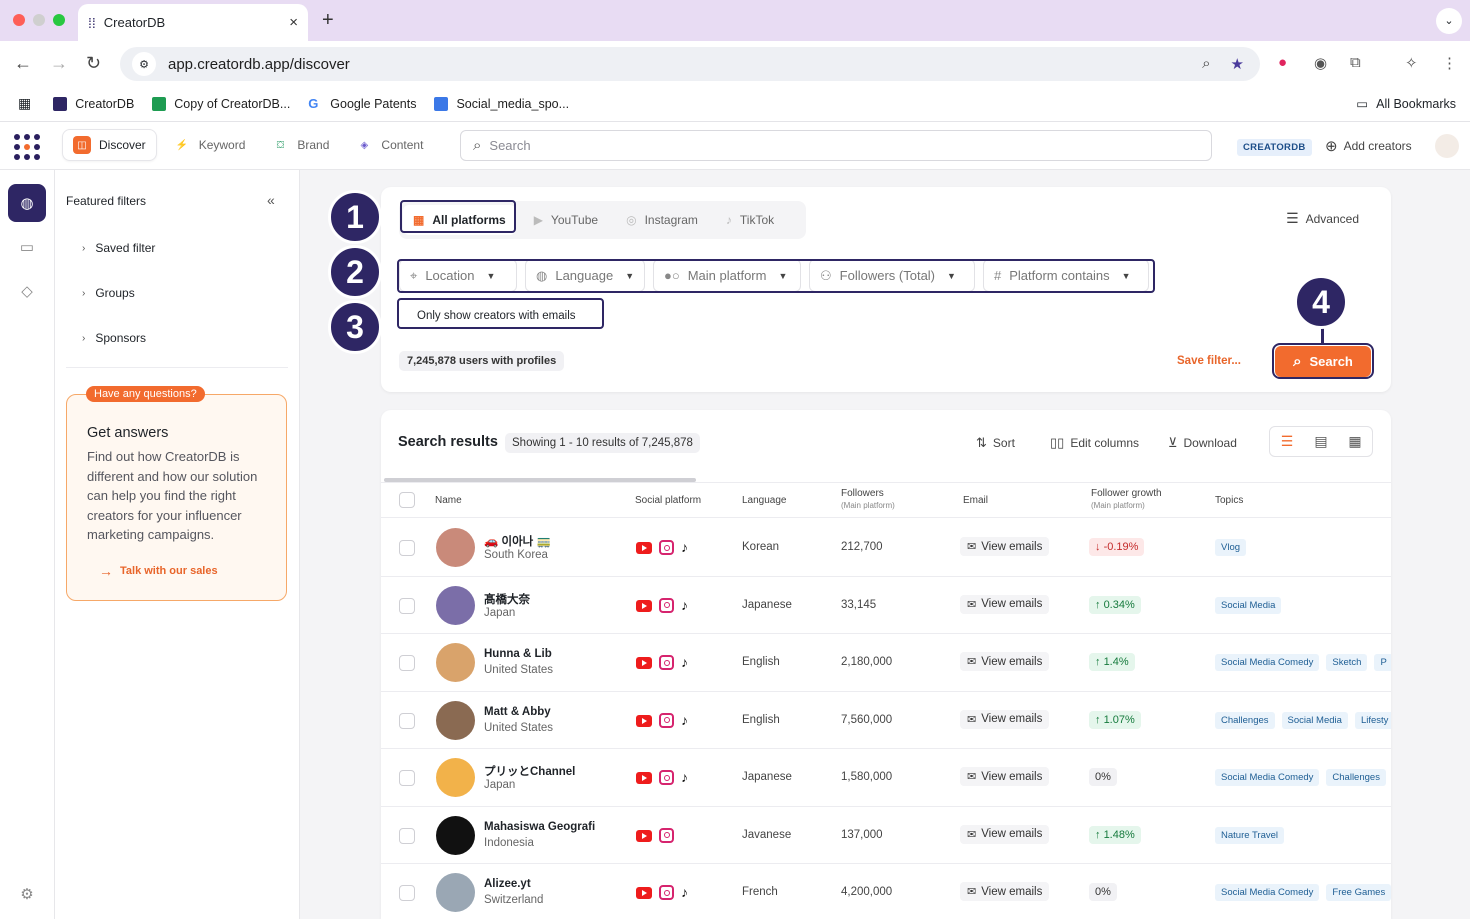  What do you see at coordinates (1372, 720) in the screenshot?
I see `topic-tag: Lifesty` at bounding box center [1372, 720].